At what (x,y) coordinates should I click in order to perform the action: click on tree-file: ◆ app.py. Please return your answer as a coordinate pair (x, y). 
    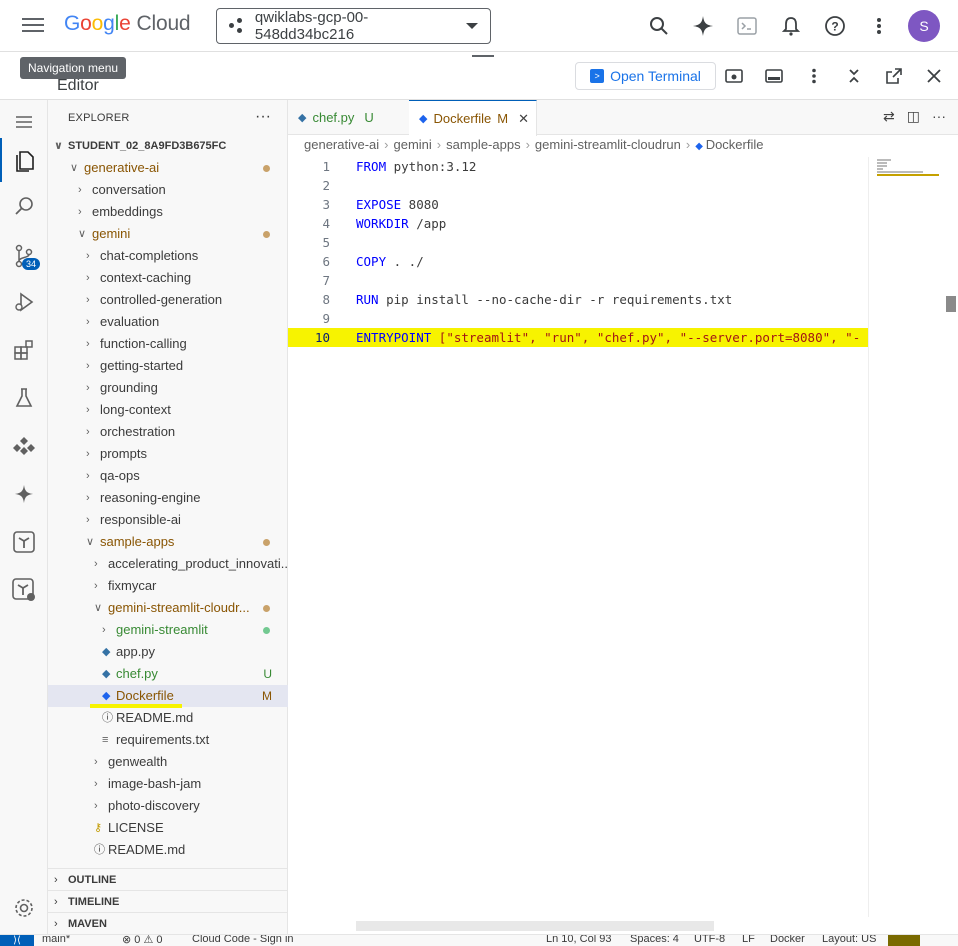
    Looking at the image, I should click on (168, 652).